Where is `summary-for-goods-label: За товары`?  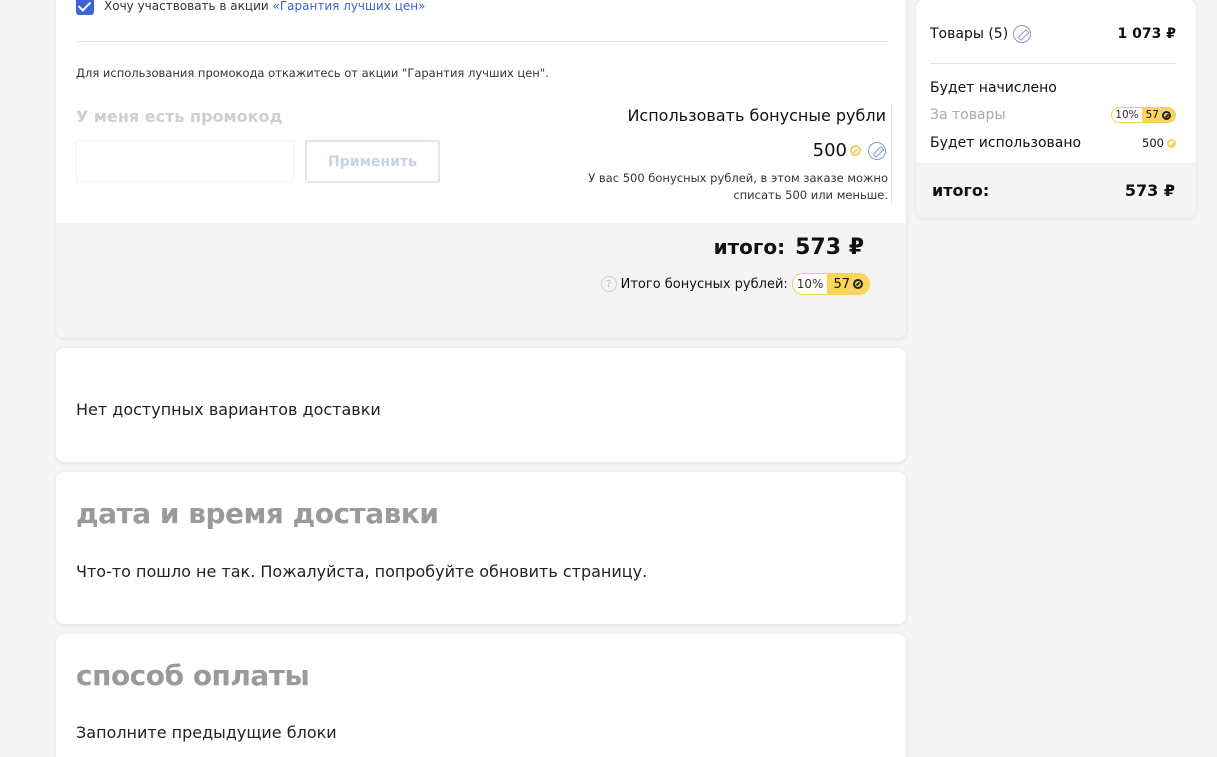 summary-for-goods-label: За товары is located at coordinates (968, 115).